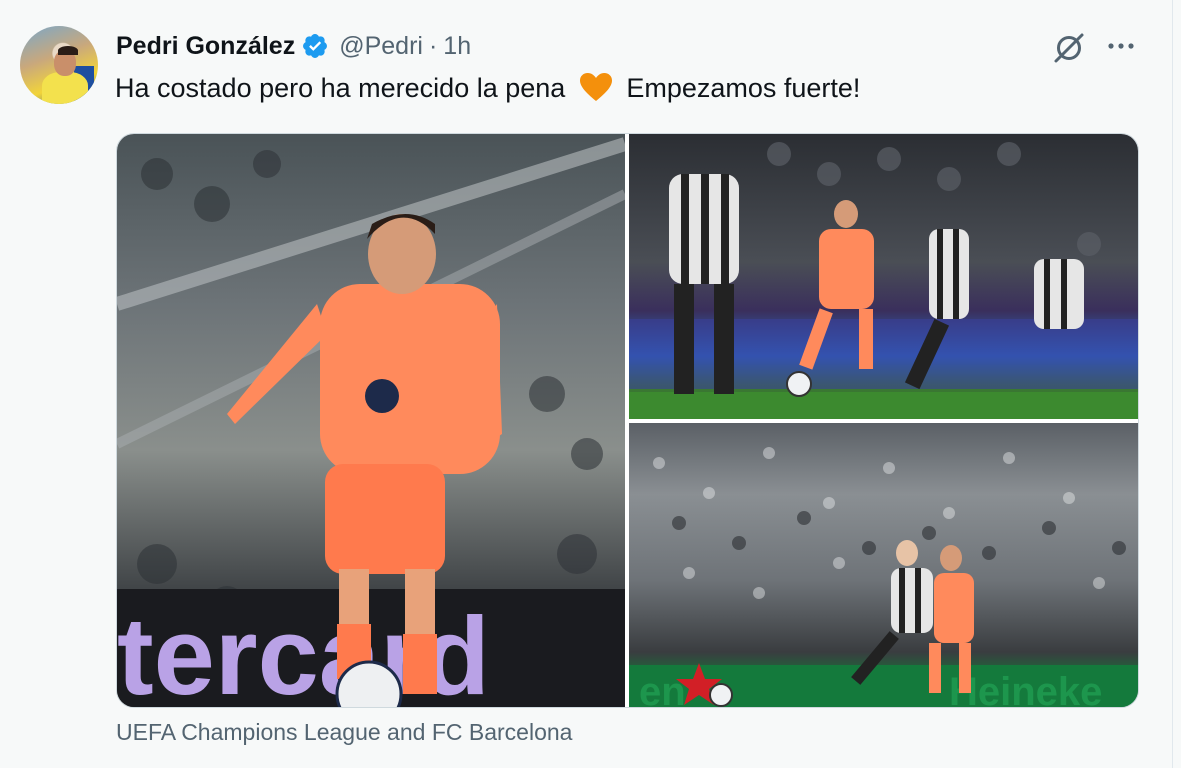 The image size is (1181, 768). Describe the element at coordinates (59, 65) in the screenshot. I see `avatar` at that location.